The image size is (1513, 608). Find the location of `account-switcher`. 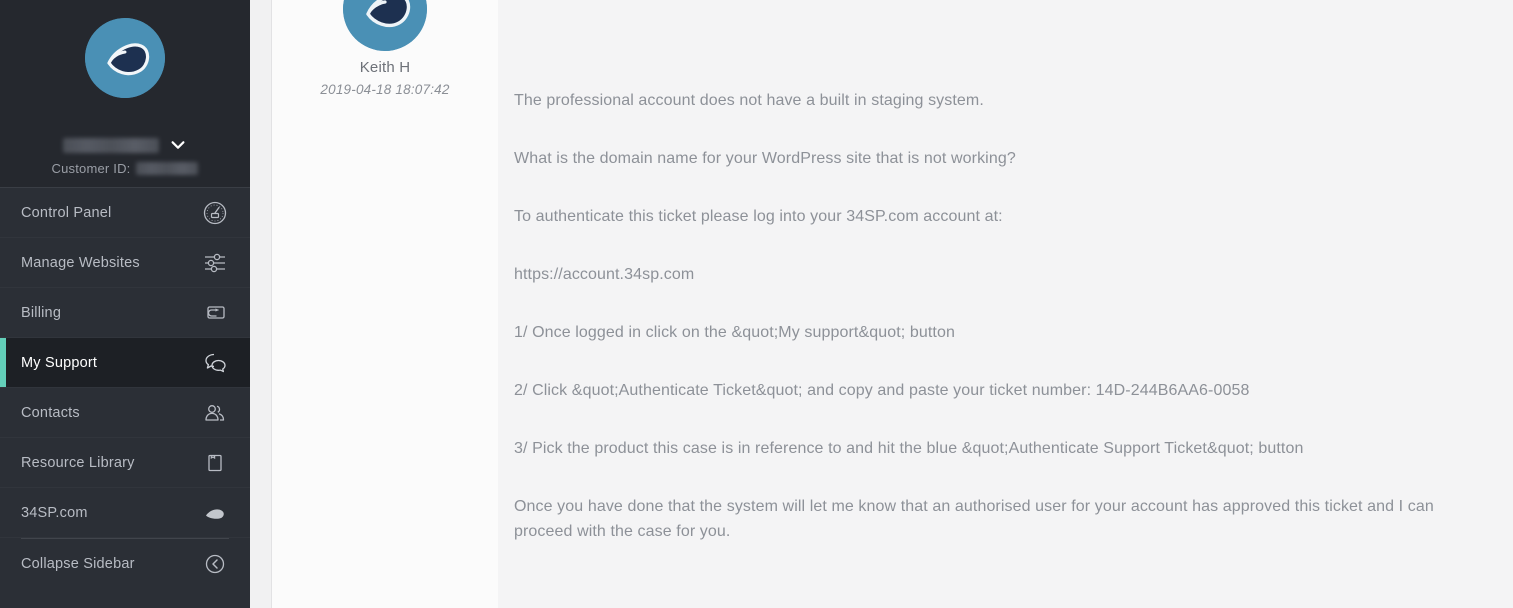

account-switcher is located at coordinates (125, 145).